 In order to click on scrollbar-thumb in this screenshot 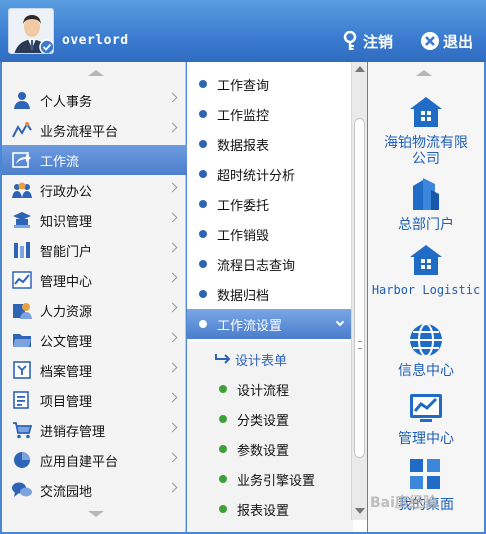, I will do `click(359, 288)`.